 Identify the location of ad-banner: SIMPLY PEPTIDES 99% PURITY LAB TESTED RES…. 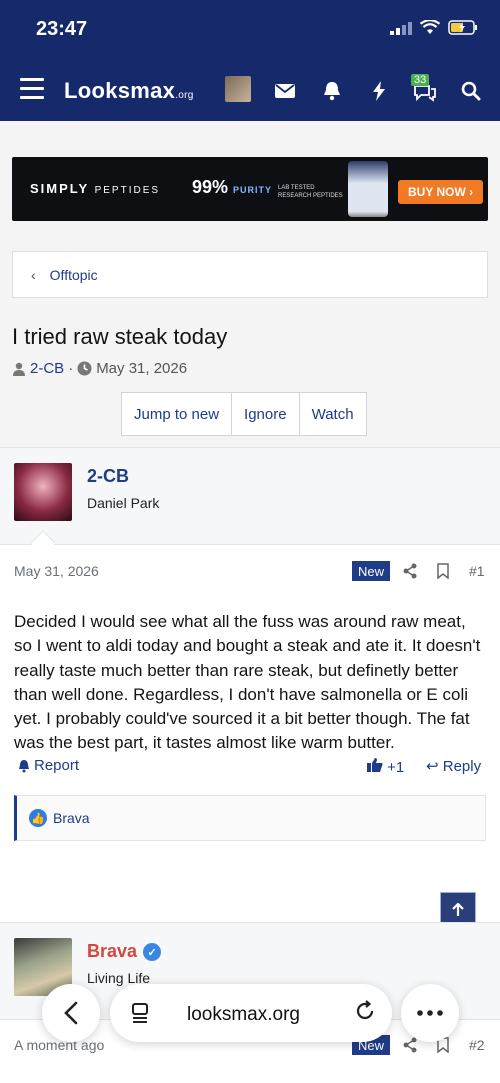
(250, 189).